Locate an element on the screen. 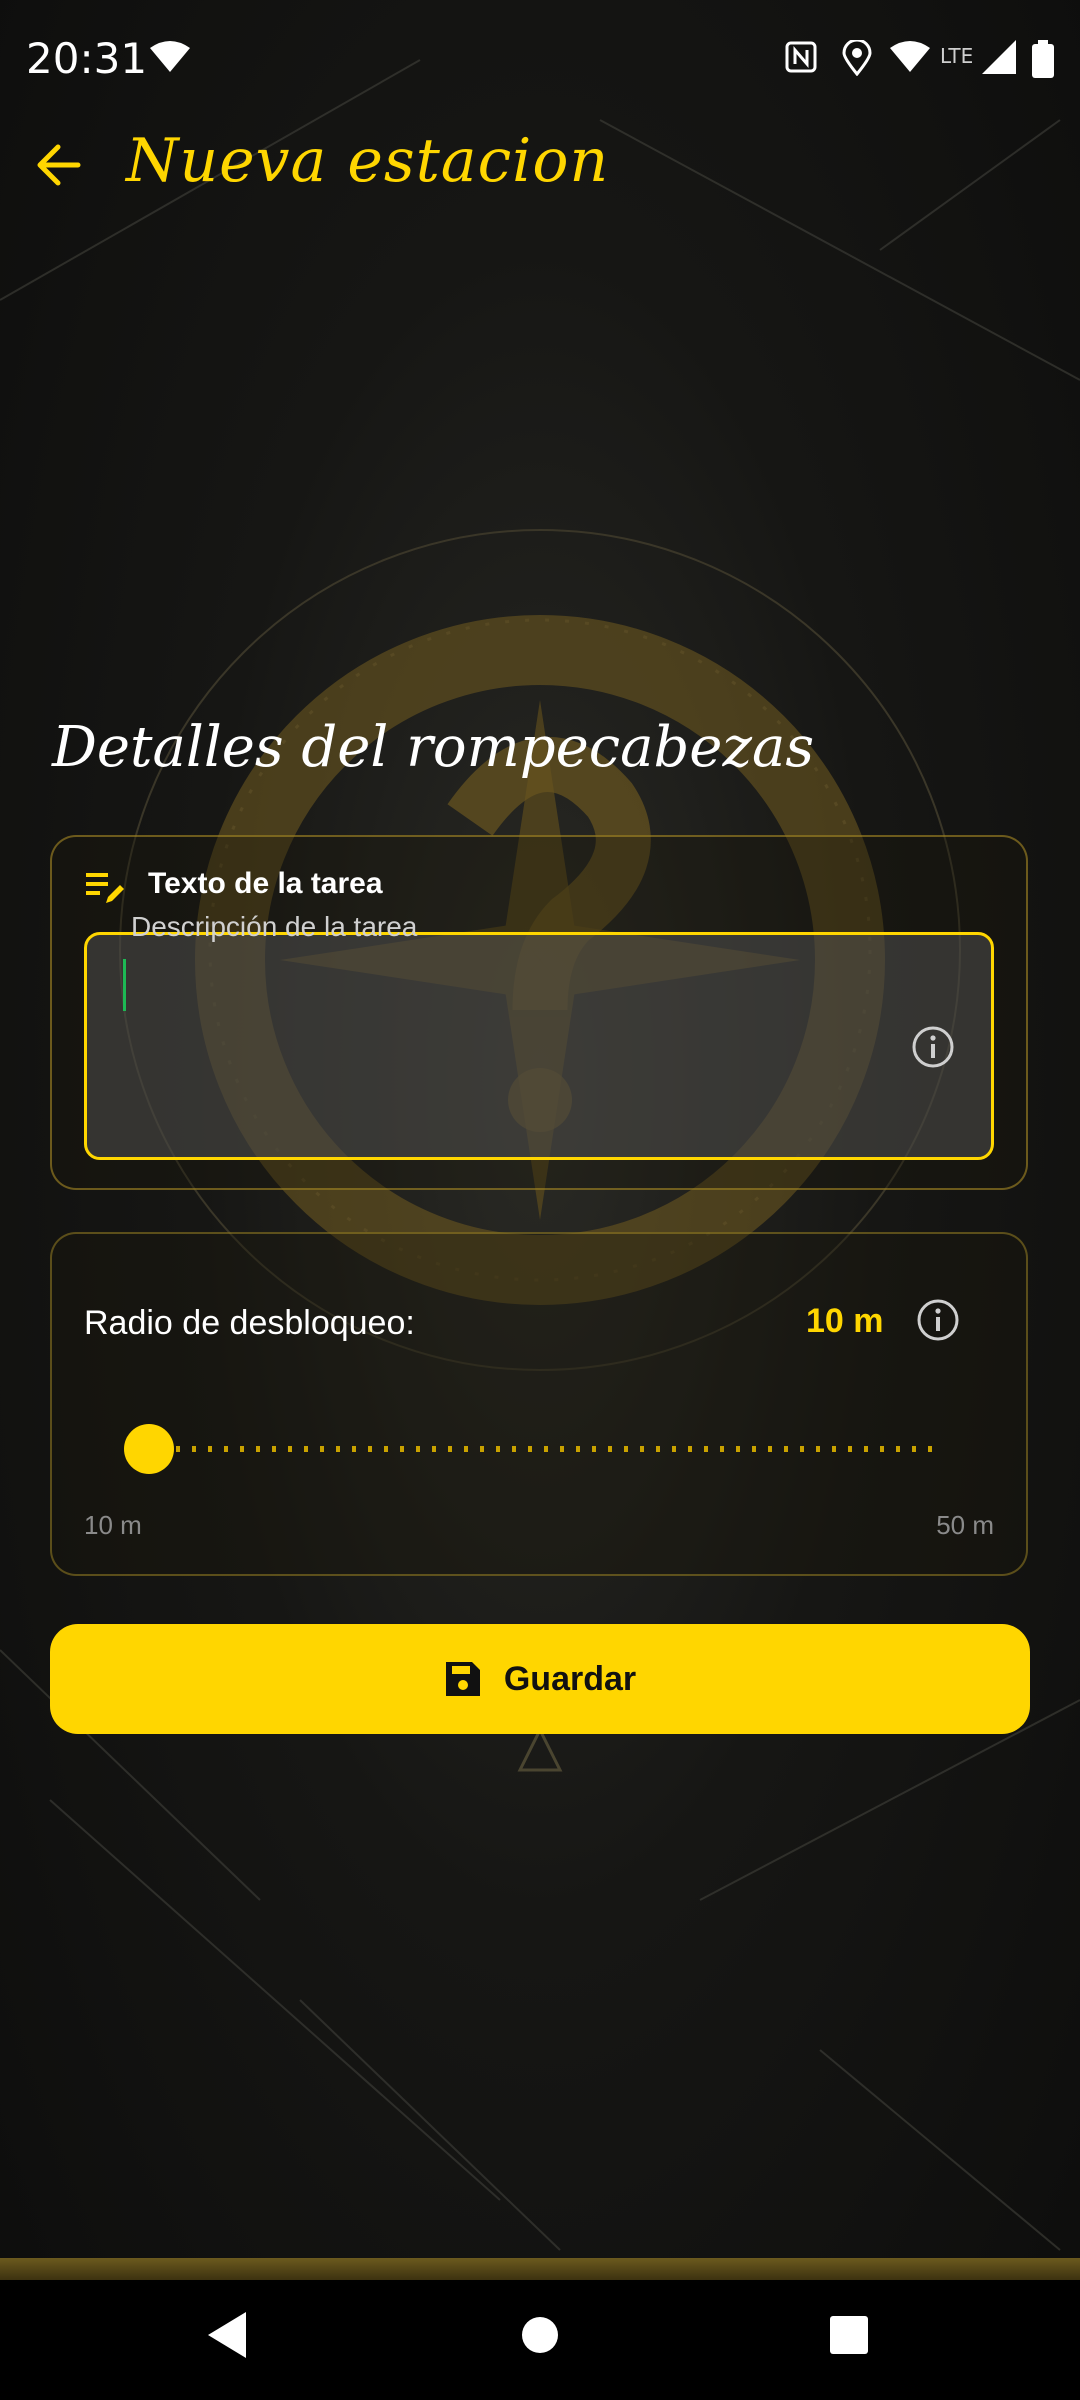 The image size is (1080, 2400). wifi-signal-icon is located at coordinates (910, 59).